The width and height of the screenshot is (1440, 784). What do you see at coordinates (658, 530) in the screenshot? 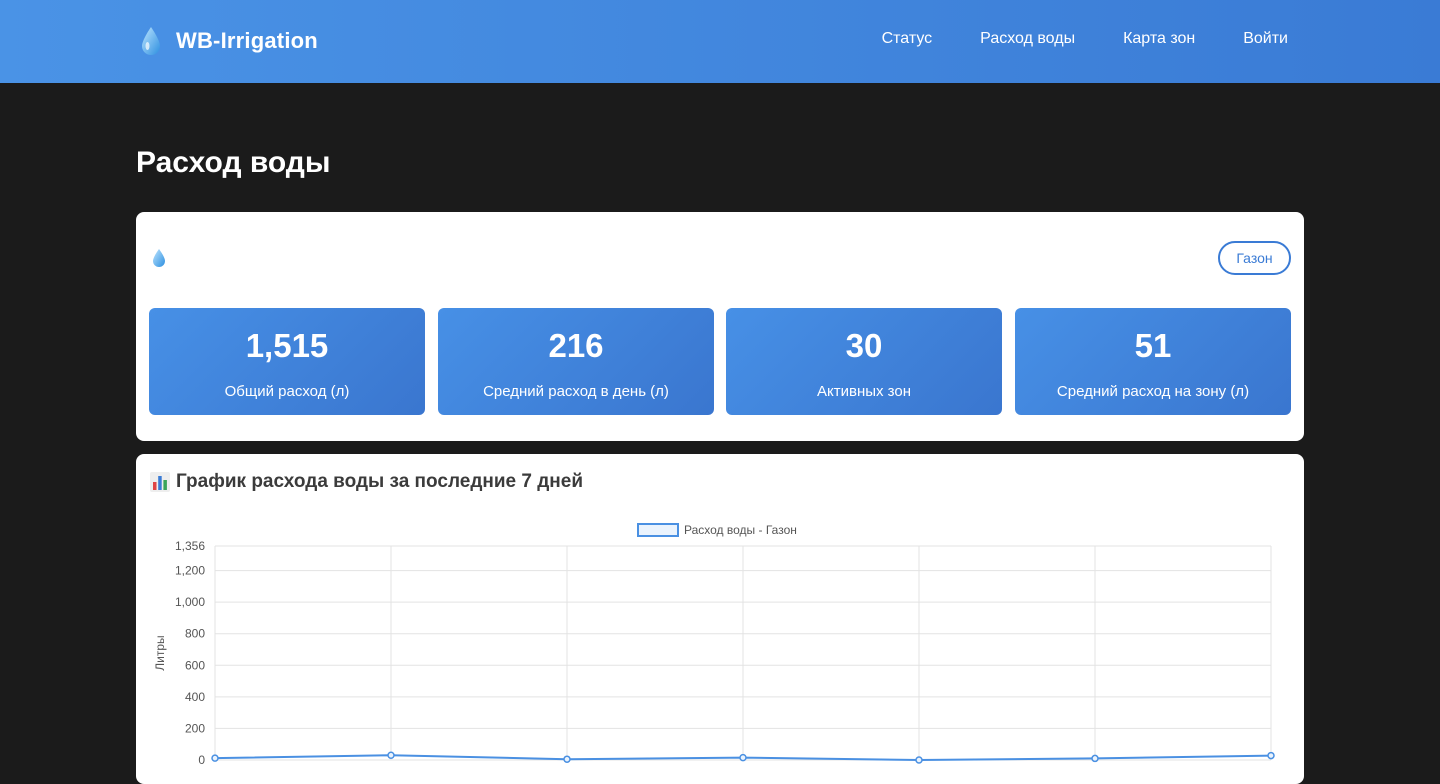
I see `legend-swatch` at bounding box center [658, 530].